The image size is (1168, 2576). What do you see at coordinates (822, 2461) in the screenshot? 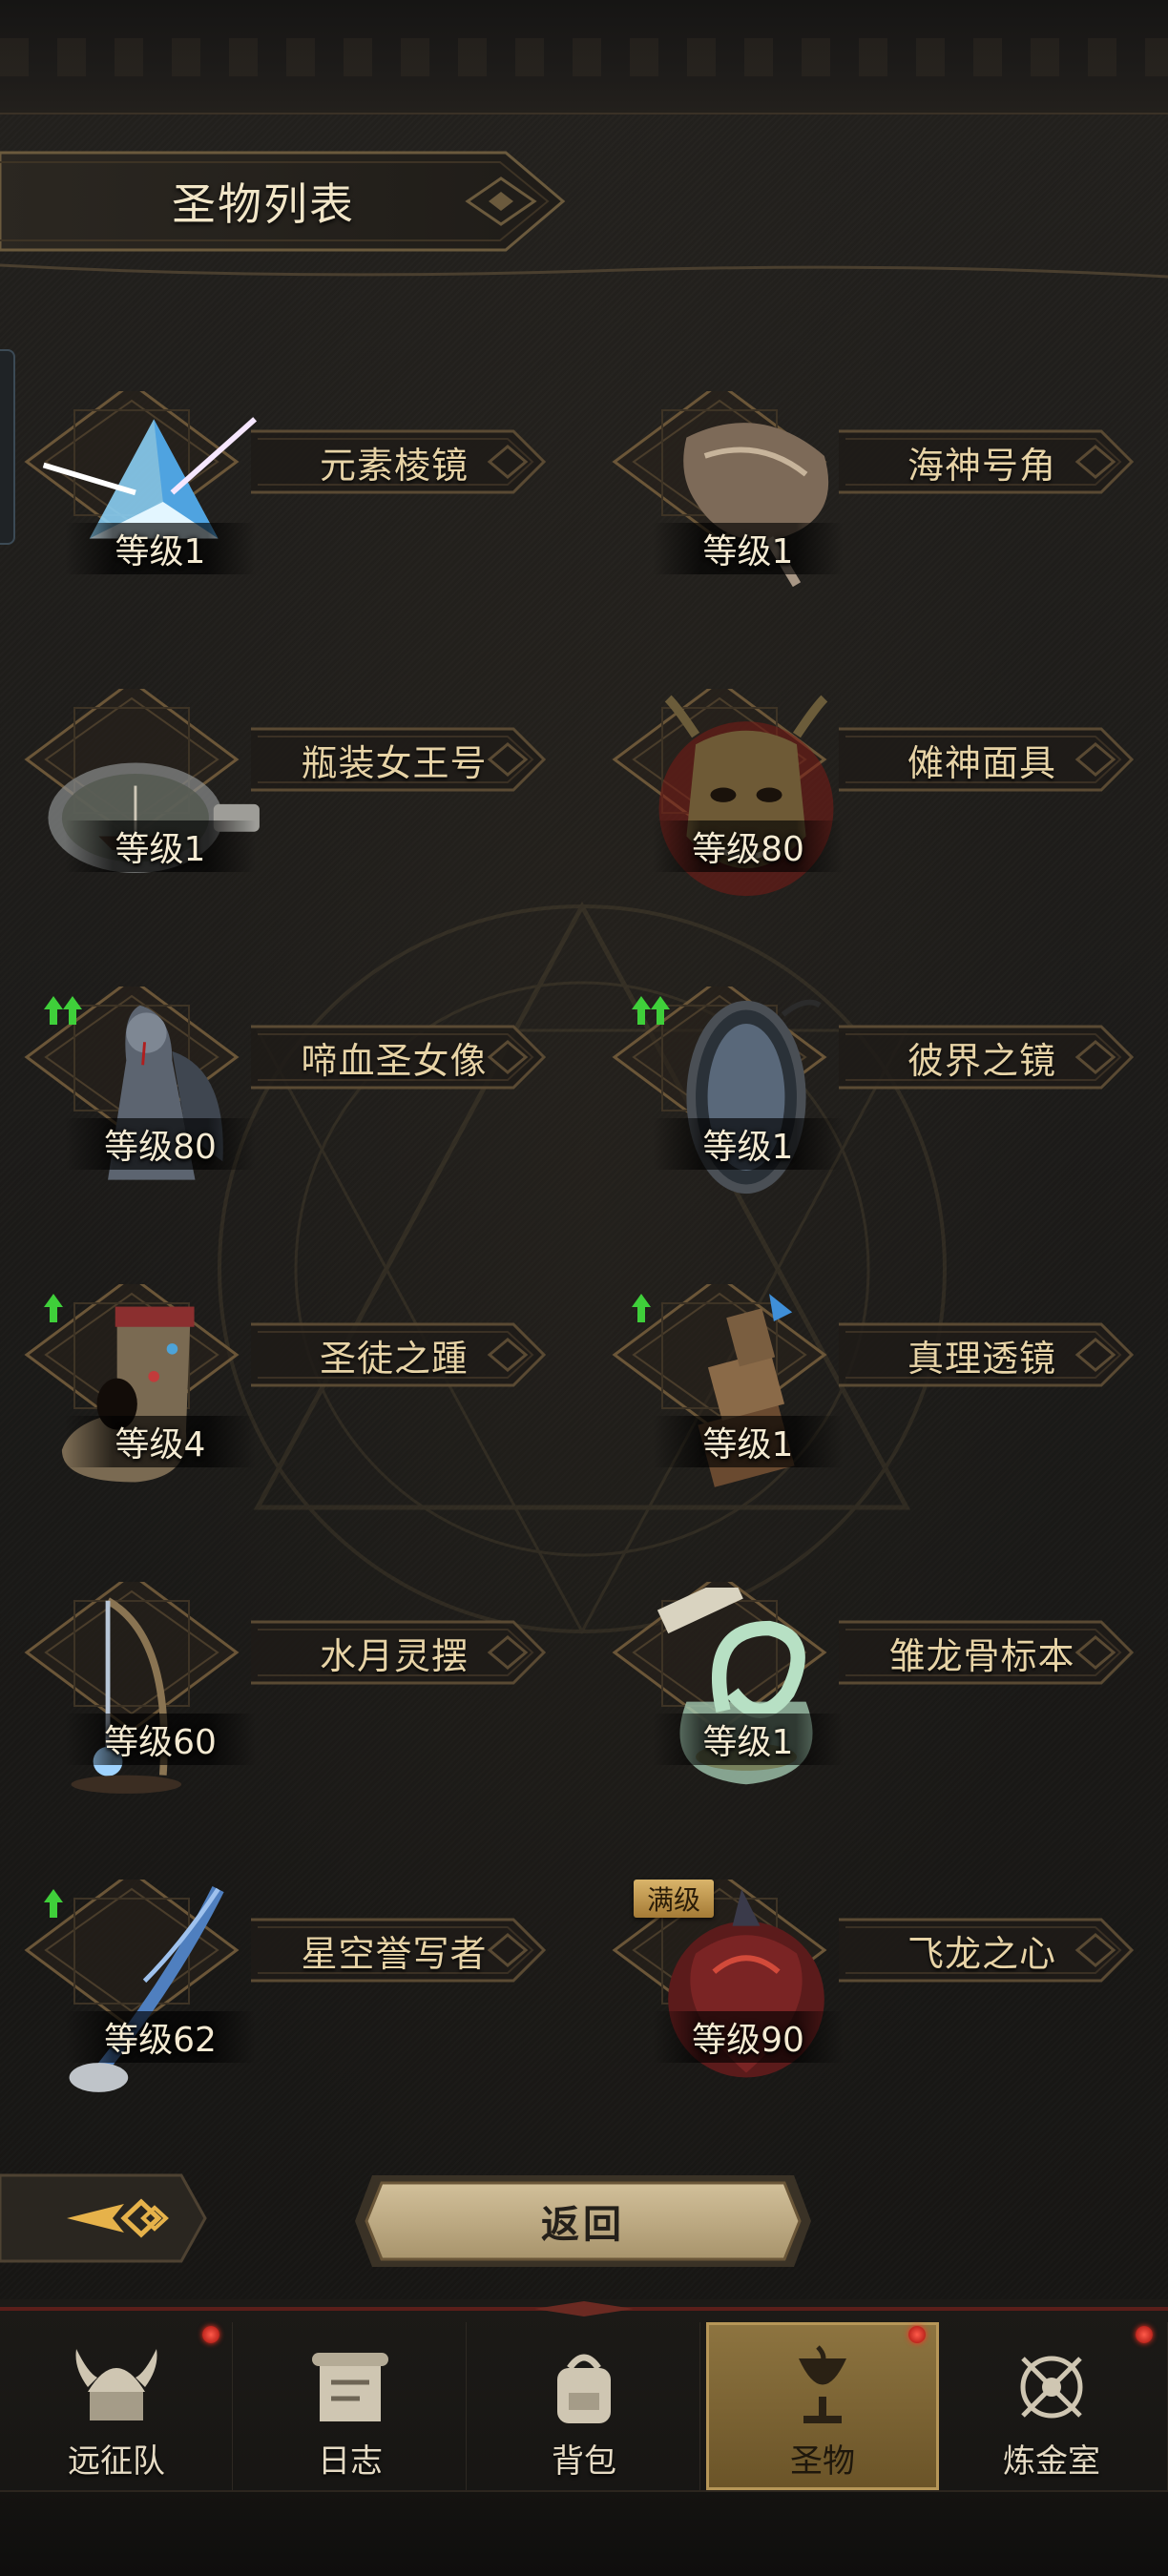
I see `nav-tab-label: 圣物` at bounding box center [822, 2461].